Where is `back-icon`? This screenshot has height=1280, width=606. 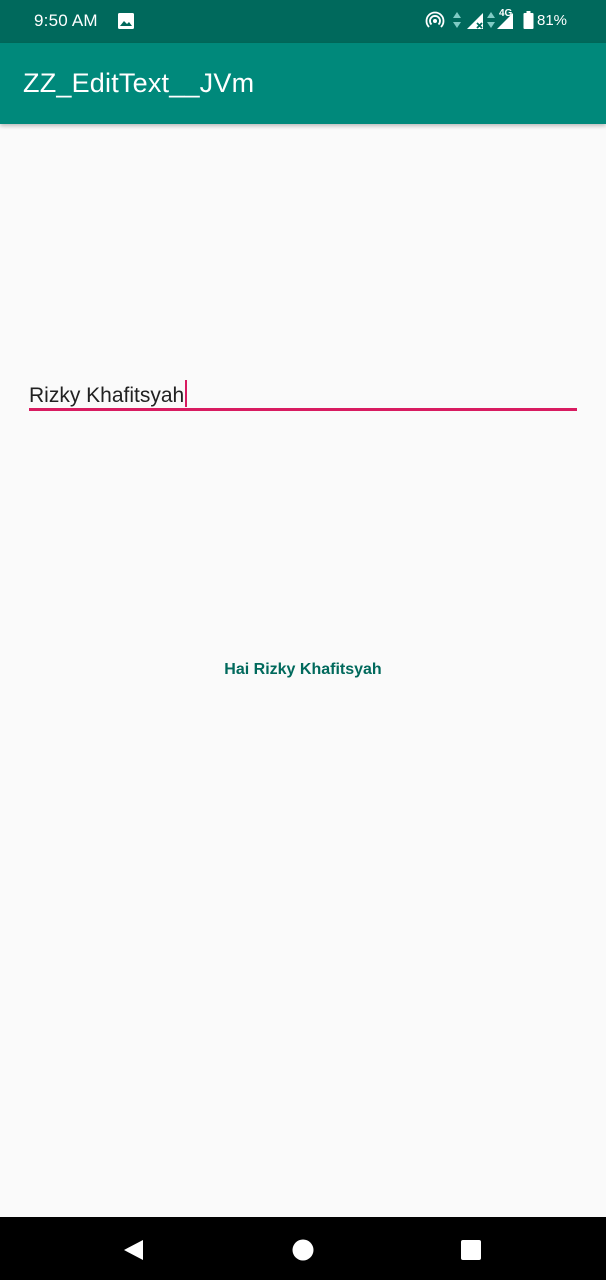
back-icon is located at coordinates (134, 1250).